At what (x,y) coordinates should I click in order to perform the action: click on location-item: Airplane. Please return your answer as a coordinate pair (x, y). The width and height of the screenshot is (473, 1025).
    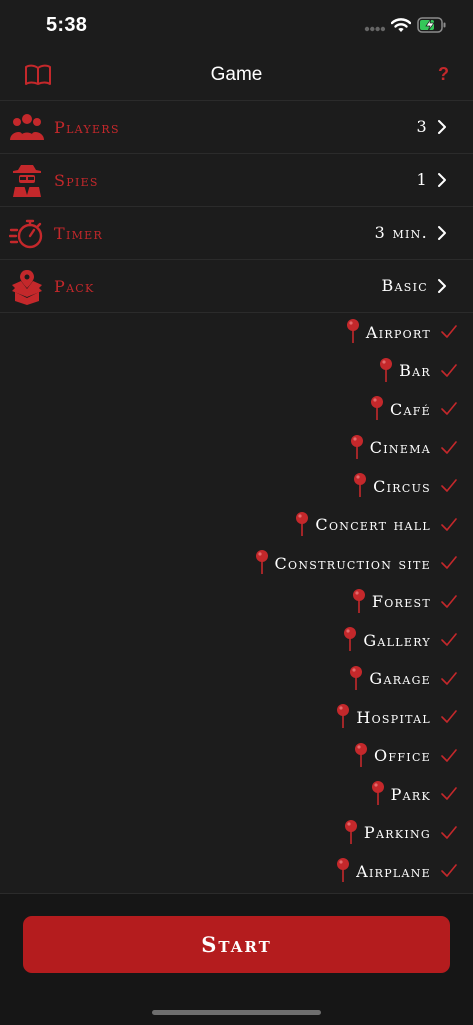
    Looking at the image, I should click on (236, 871).